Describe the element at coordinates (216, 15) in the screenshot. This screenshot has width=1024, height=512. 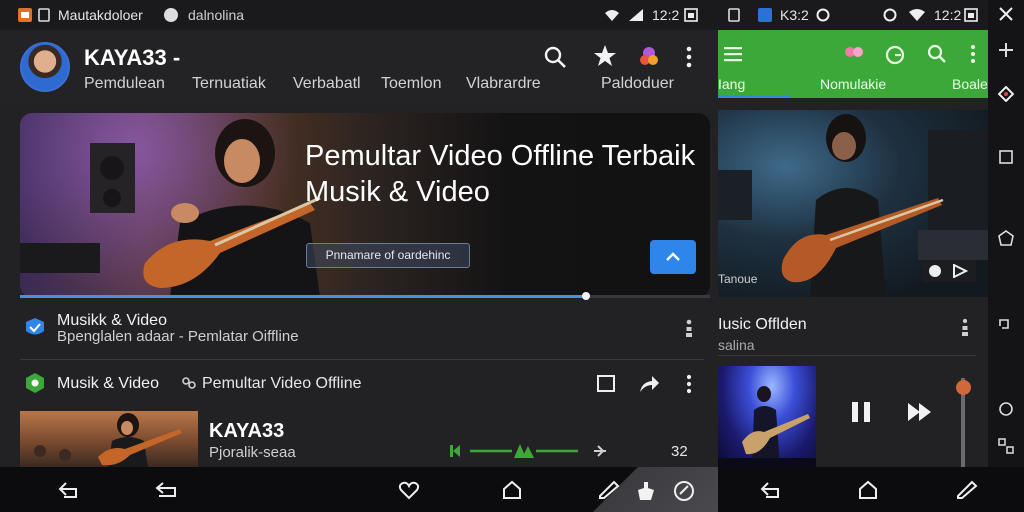
I see `status-label: dalnolina` at that location.